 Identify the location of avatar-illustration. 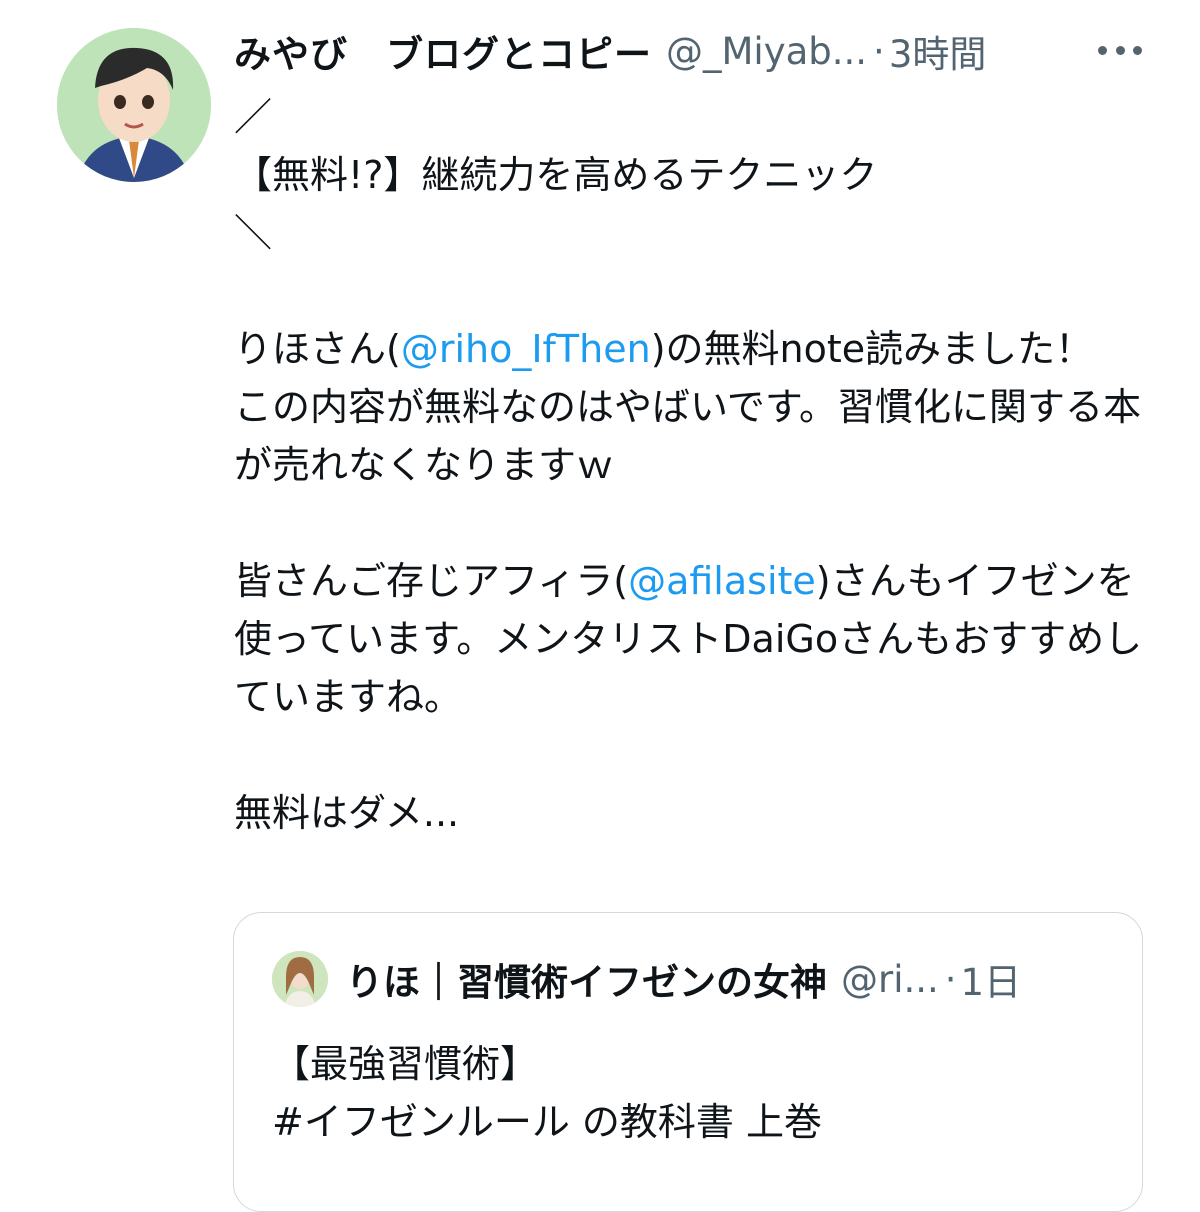
(134, 105).